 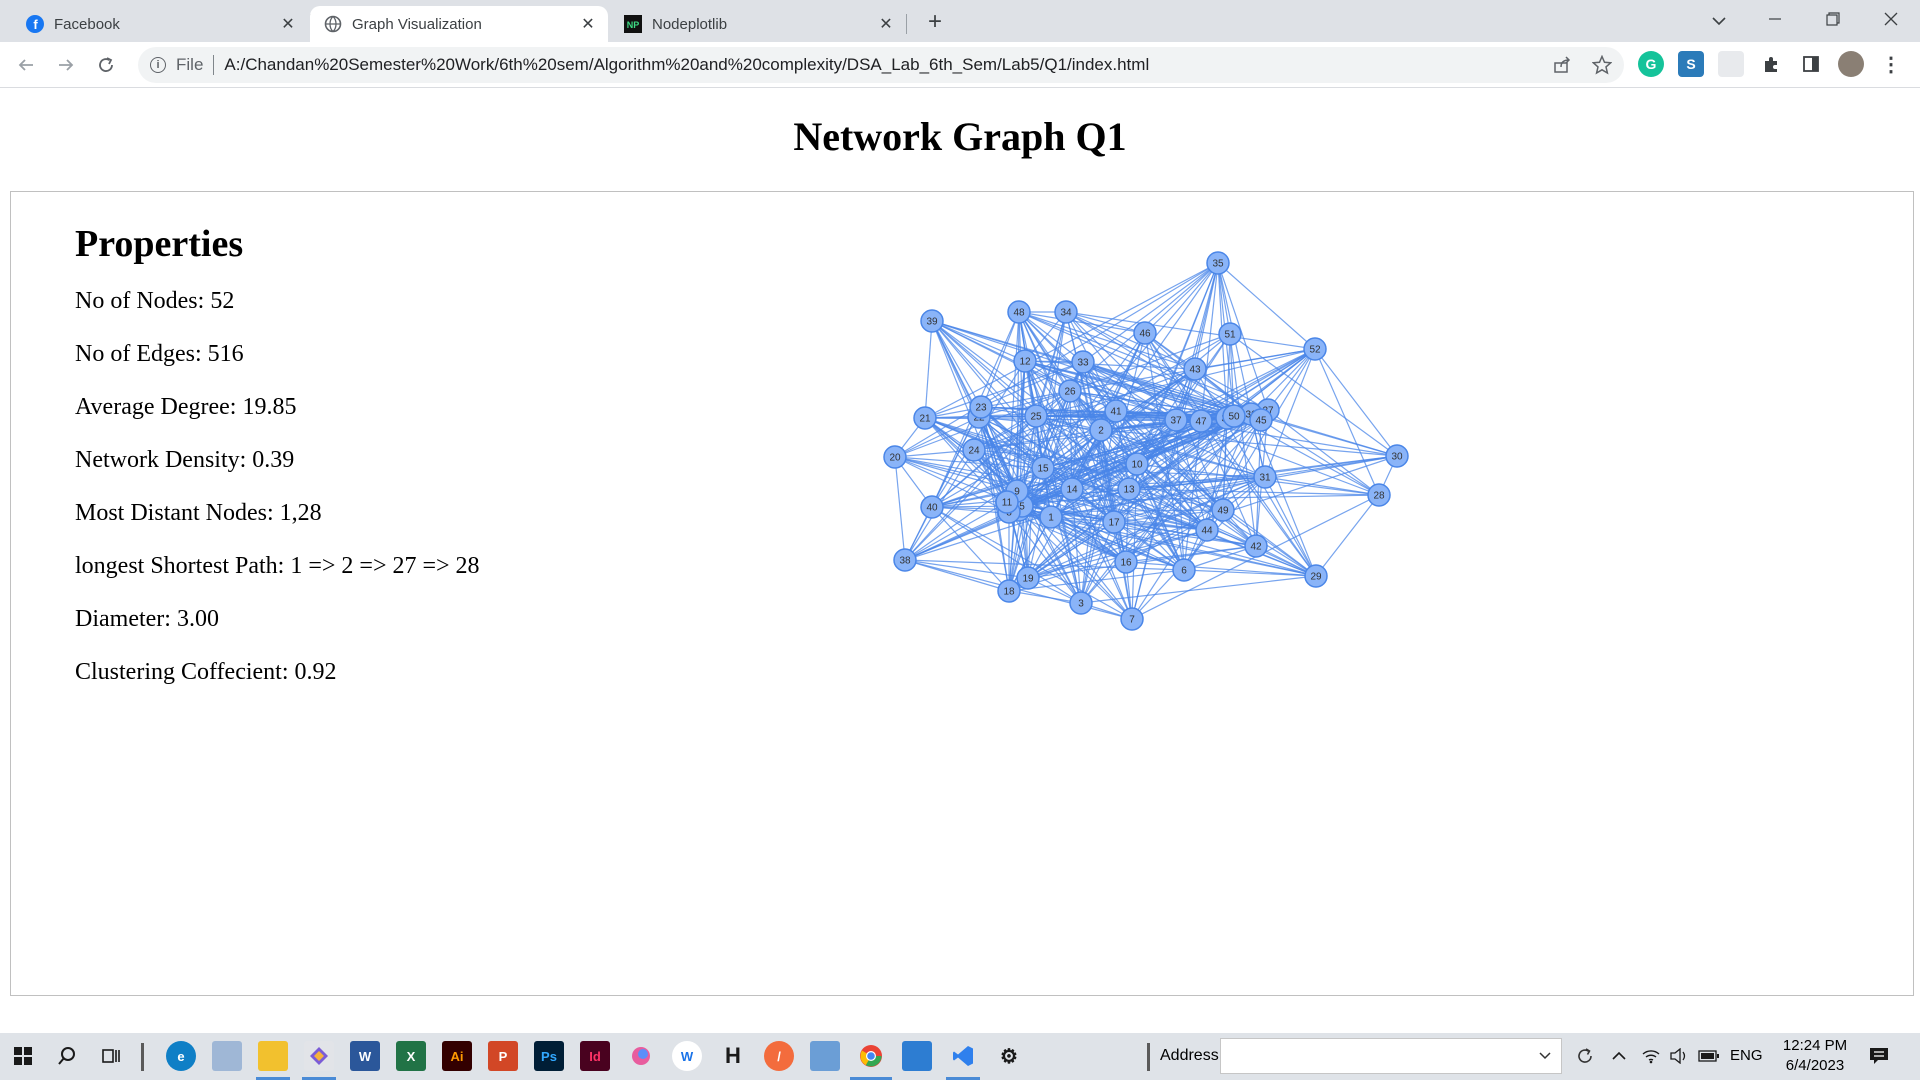 What do you see at coordinates (111, 1056) in the screenshot?
I see `task-view-icon` at bounding box center [111, 1056].